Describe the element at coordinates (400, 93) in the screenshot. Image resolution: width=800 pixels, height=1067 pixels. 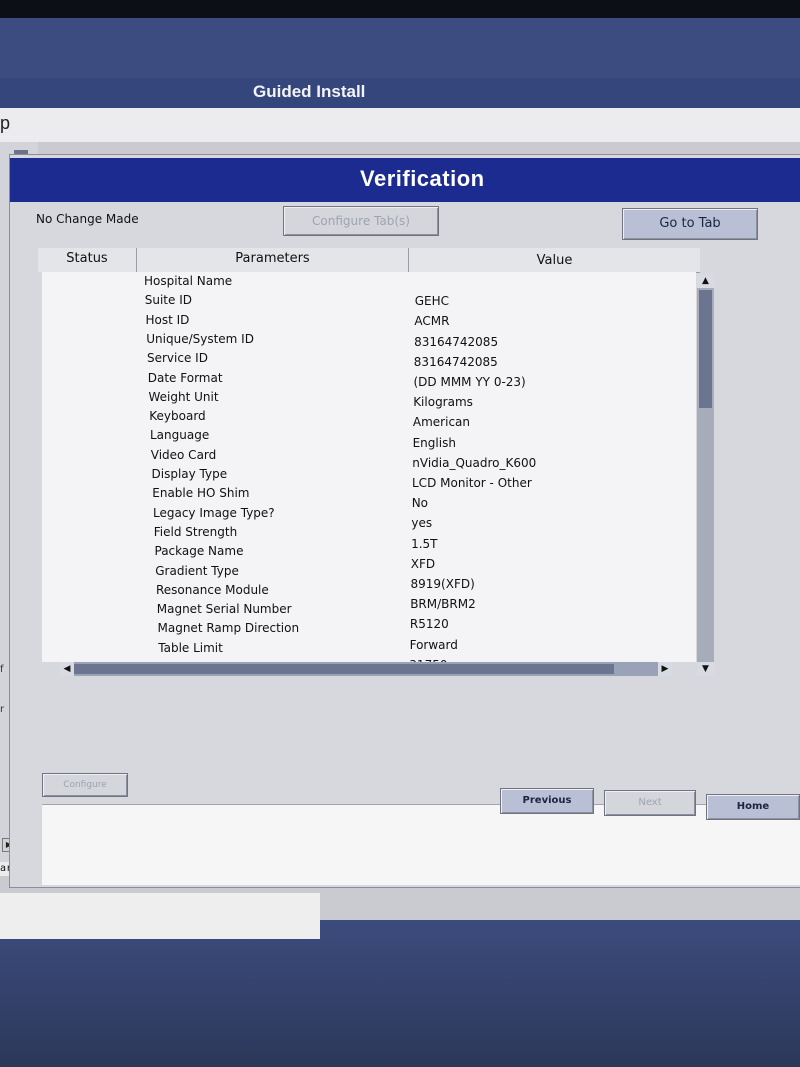
I see `window-title-bar` at that location.